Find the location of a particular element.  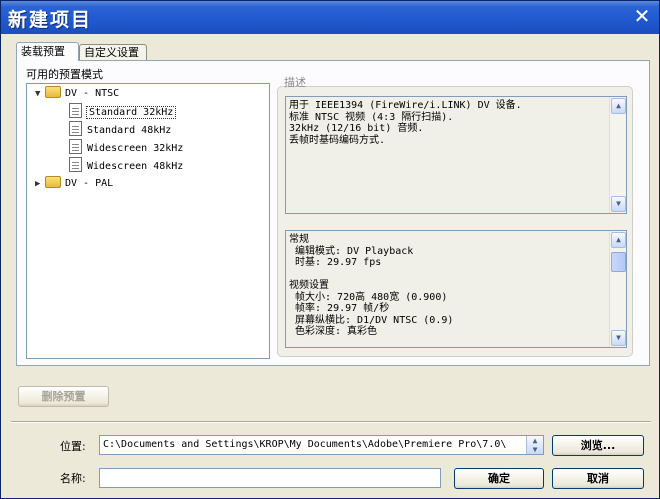

tree-folder-dv-ntsc: ▼ DV - NTSC is located at coordinates (77, 94).